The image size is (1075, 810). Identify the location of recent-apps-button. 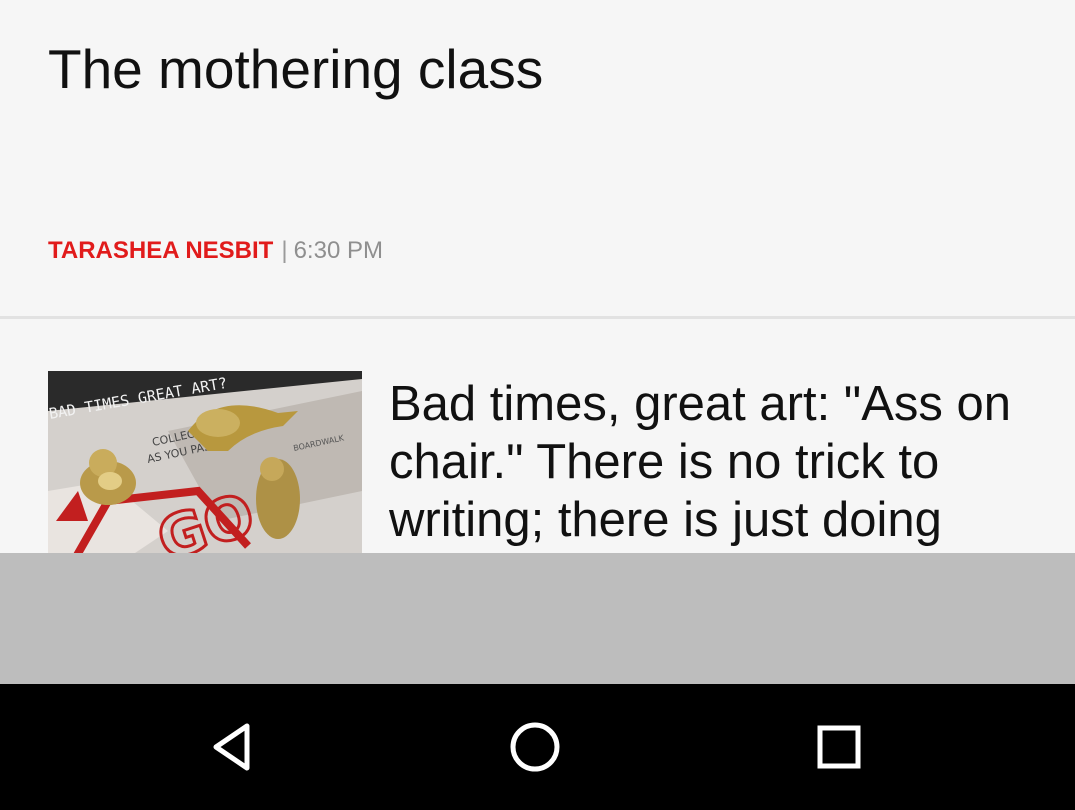
(839, 747).